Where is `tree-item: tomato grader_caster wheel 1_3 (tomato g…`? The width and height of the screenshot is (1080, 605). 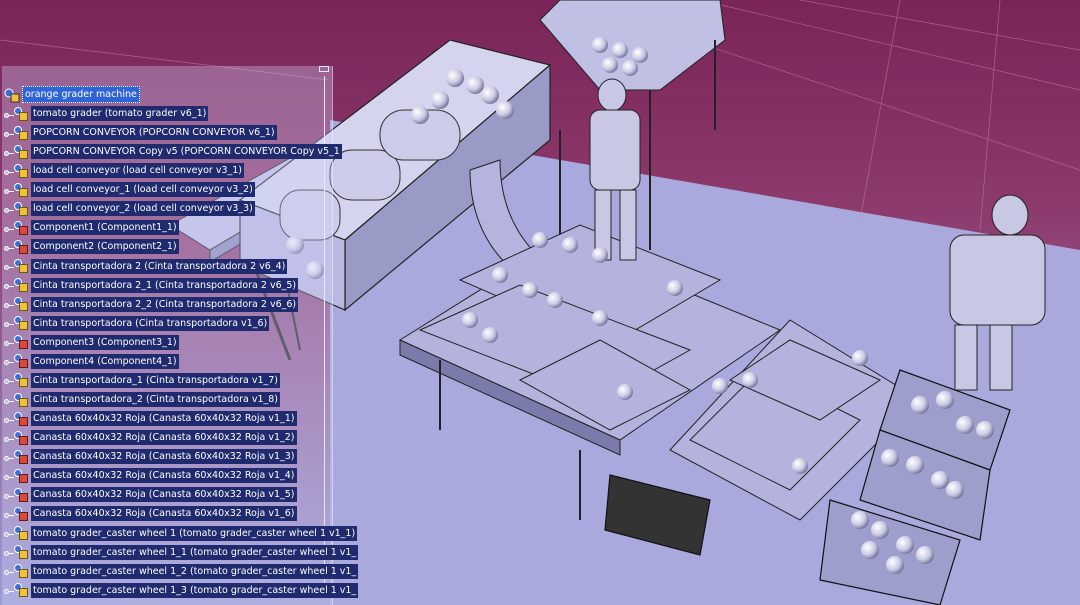 tree-item: tomato grader_caster wheel 1_3 (tomato g… is located at coordinates (181, 590).